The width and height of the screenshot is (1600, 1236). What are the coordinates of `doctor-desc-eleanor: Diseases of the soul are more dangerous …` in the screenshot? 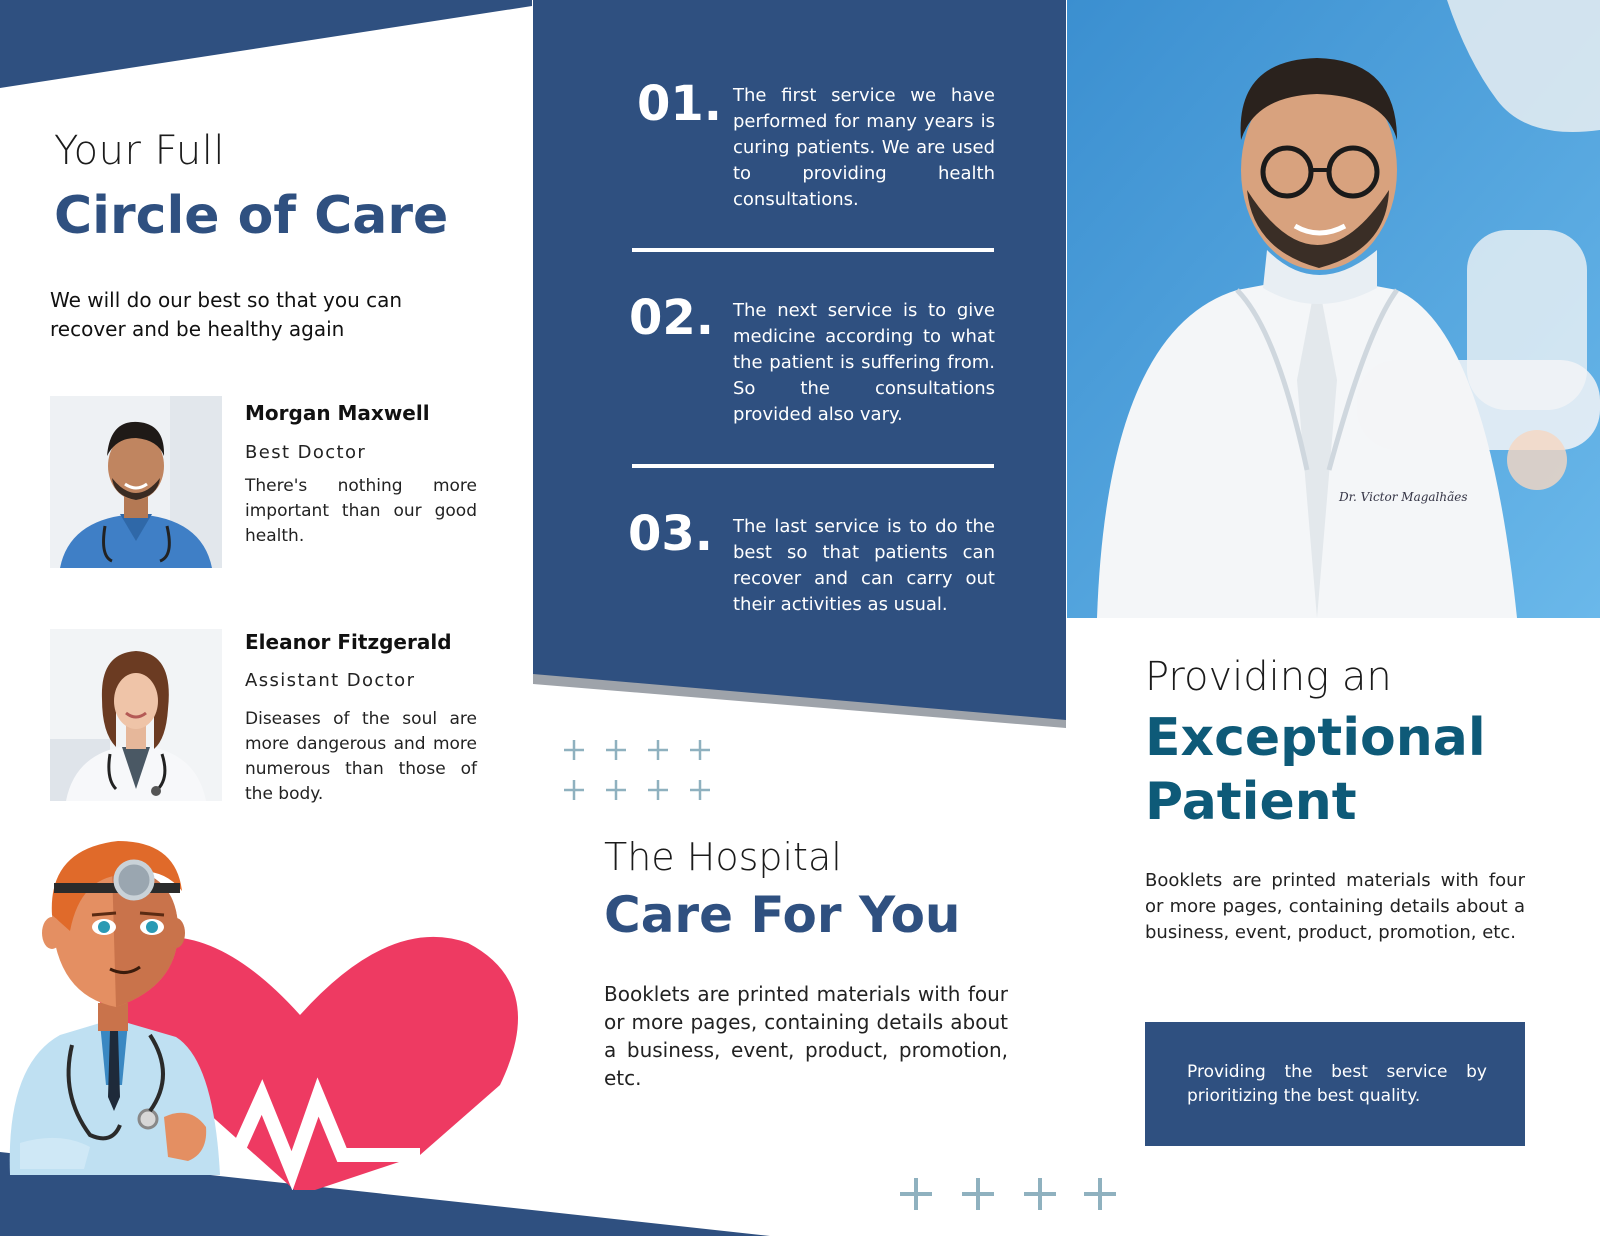 It's located at (361, 756).